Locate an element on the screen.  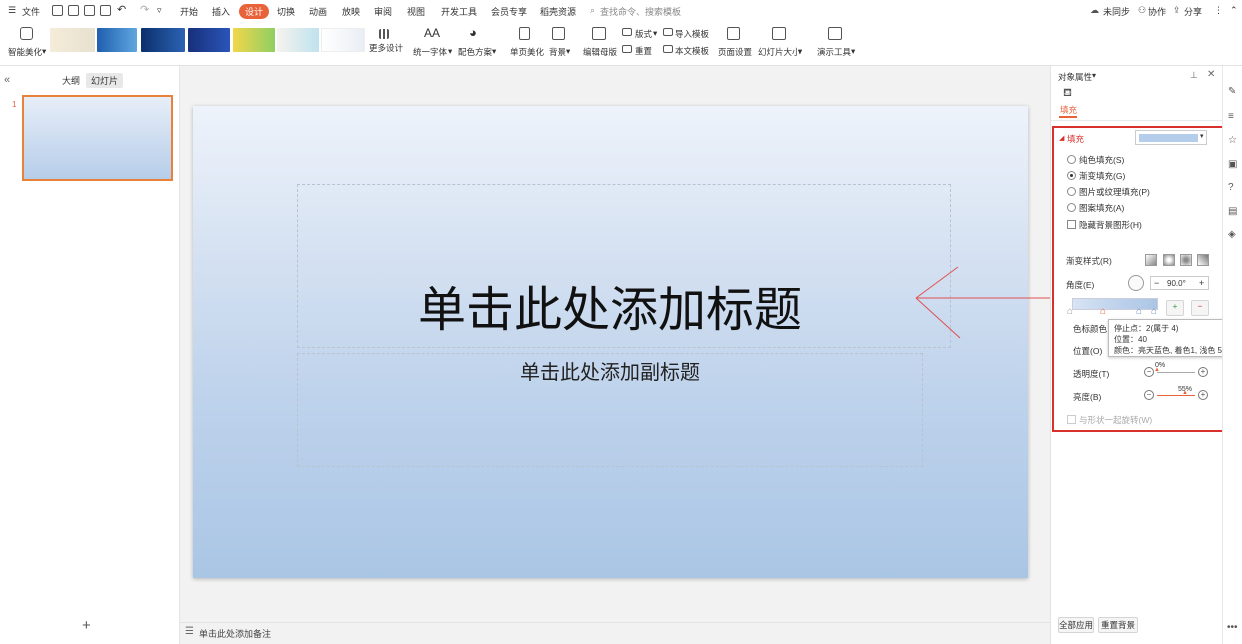
quick-access-dropdown-icon: ▿ is located at coordinates (159, 10).